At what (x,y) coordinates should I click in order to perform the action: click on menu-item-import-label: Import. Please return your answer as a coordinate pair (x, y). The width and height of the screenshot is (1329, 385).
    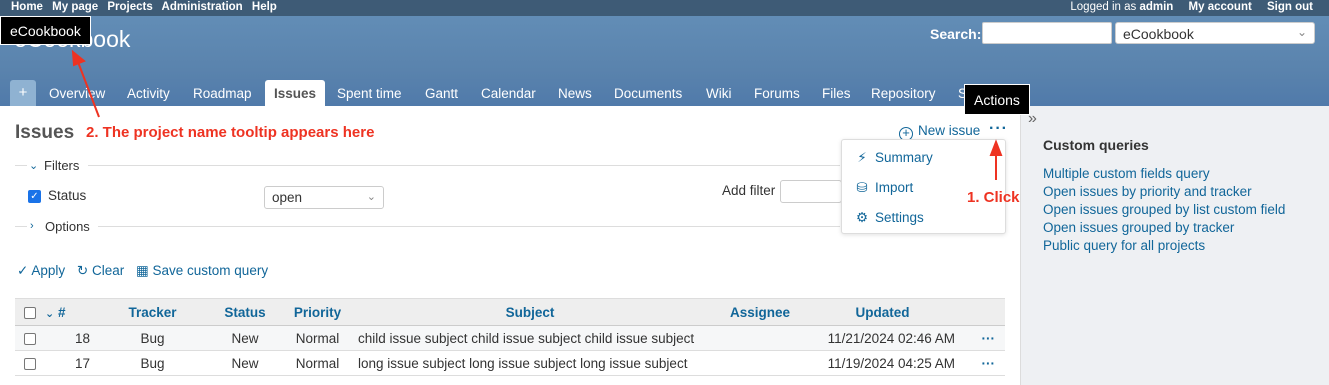
    Looking at the image, I should click on (894, 187).